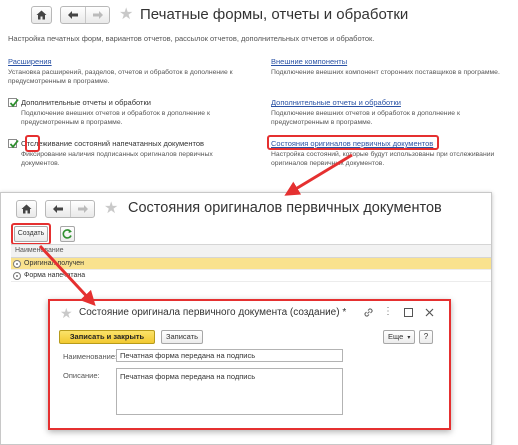 This screenshot has width=518, height=445. I want to click on more-button: Еще ▾, so click(399, 337).